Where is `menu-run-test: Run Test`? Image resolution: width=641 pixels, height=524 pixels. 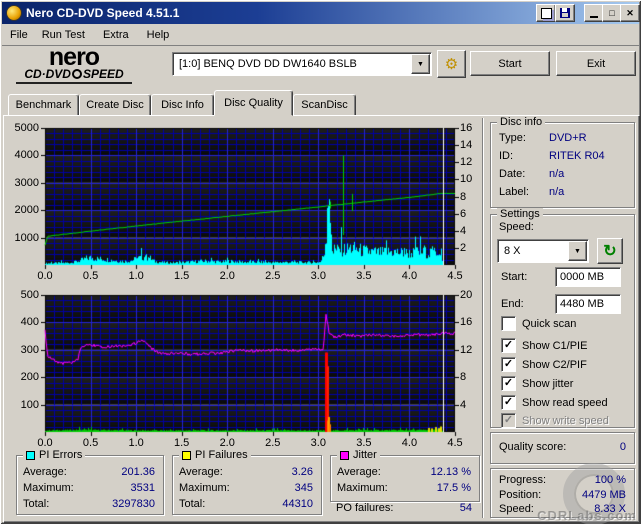 menu-run-test: Run Test is located at coordinates (63, 35).